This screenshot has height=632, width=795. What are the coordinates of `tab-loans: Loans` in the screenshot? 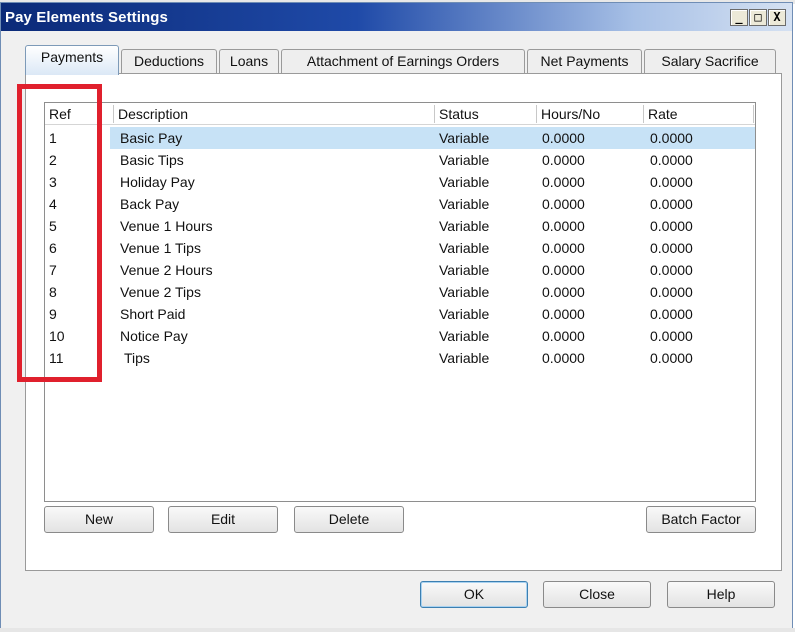 It's located at (249, 61).